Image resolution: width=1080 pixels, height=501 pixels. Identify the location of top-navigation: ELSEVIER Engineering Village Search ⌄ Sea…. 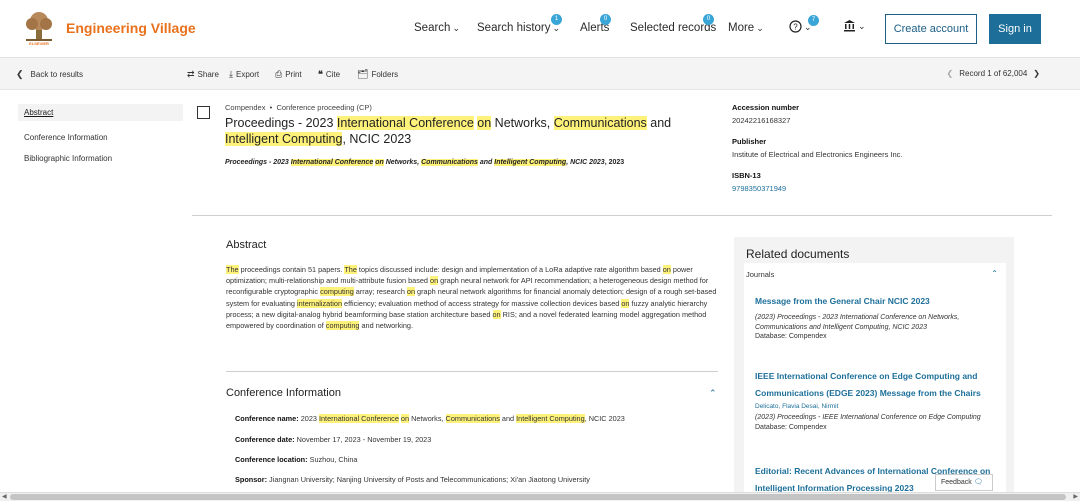
(540, 29).